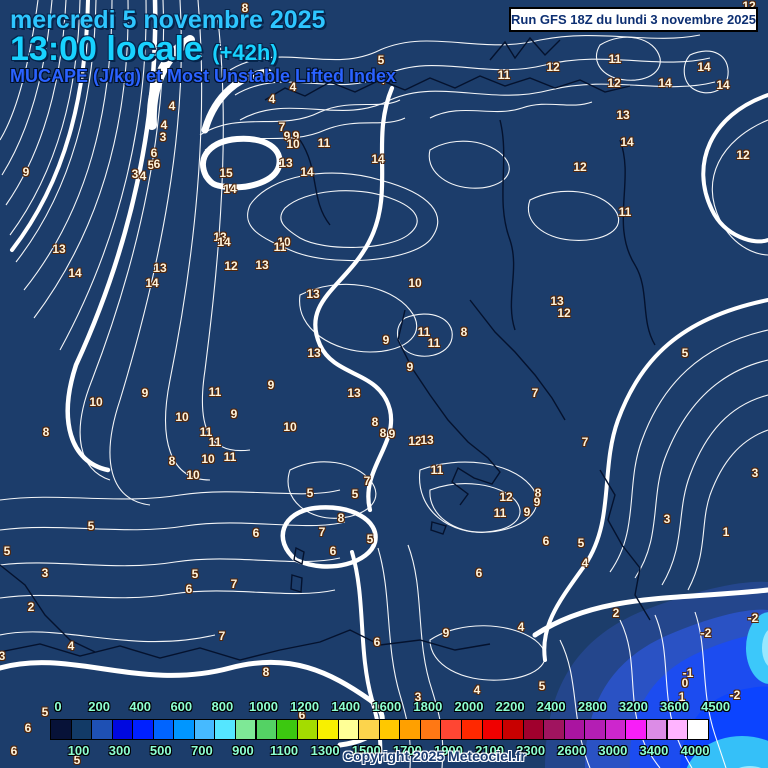 The height and width of the screenshot is (768, 768). What do you see at coordinates (243, 750) in the screenshot?
I see `legend-tick-label: 900` at bounding box center [243, 750].